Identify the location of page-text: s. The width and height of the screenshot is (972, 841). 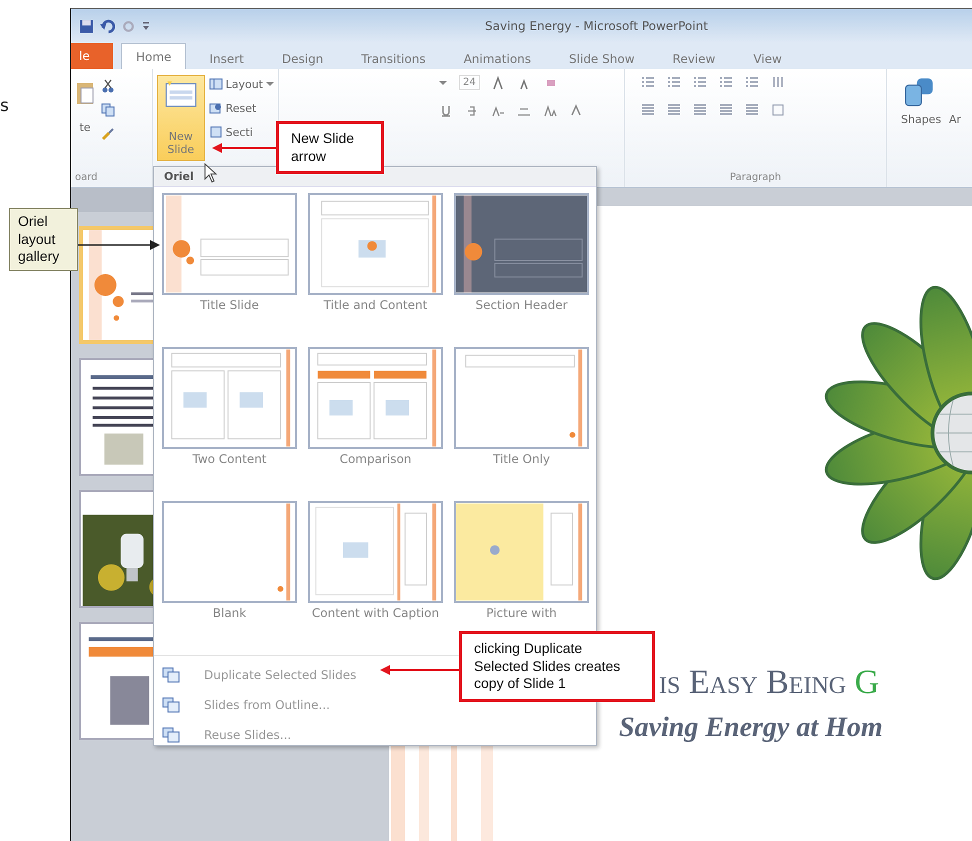
(4, 106).